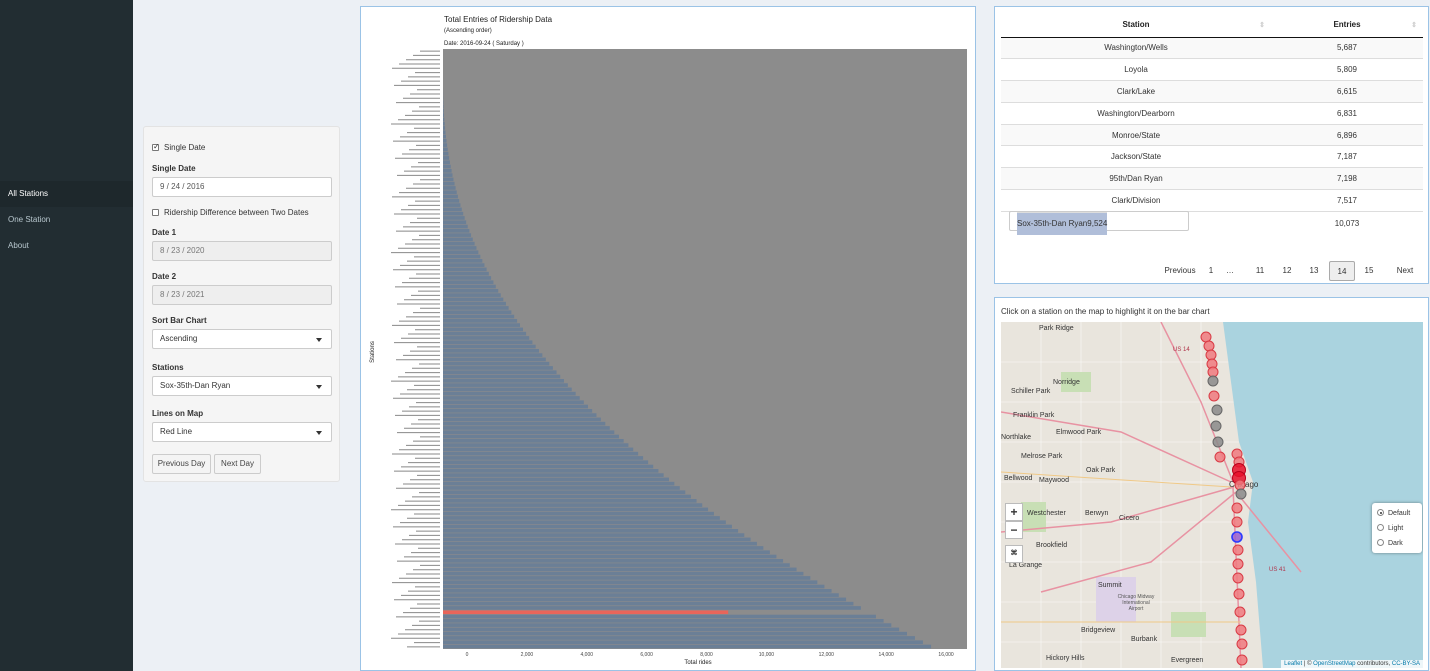  What do you see at coordinates (1390, 528) in the screenshot?
I see `layer-option-light: Light` at bounding box center [1390, 528].